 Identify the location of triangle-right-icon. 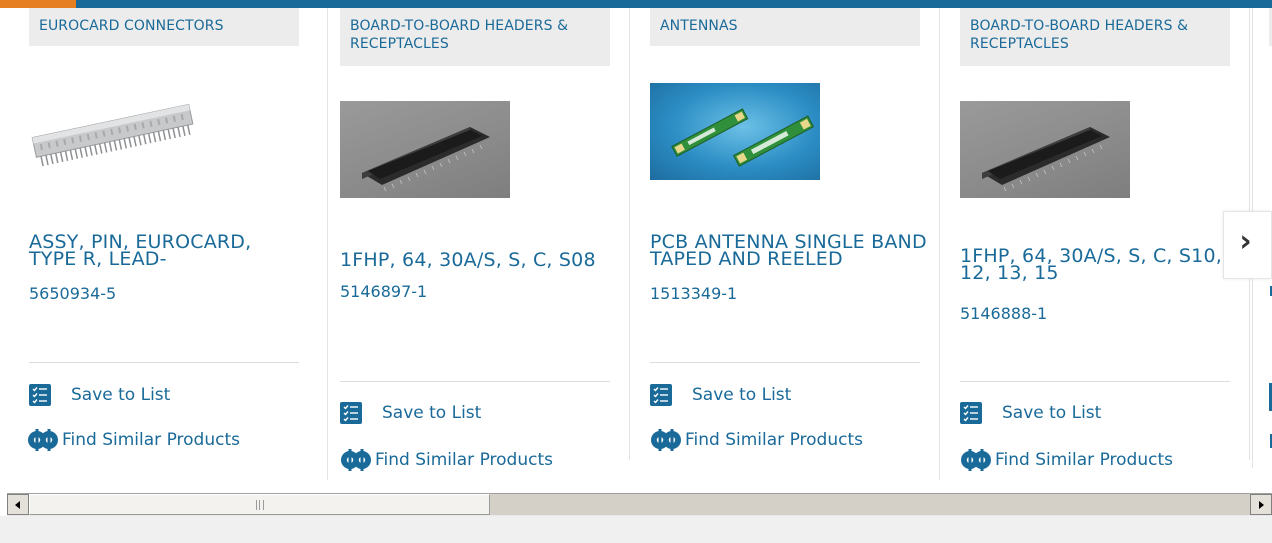
(1261, 504).